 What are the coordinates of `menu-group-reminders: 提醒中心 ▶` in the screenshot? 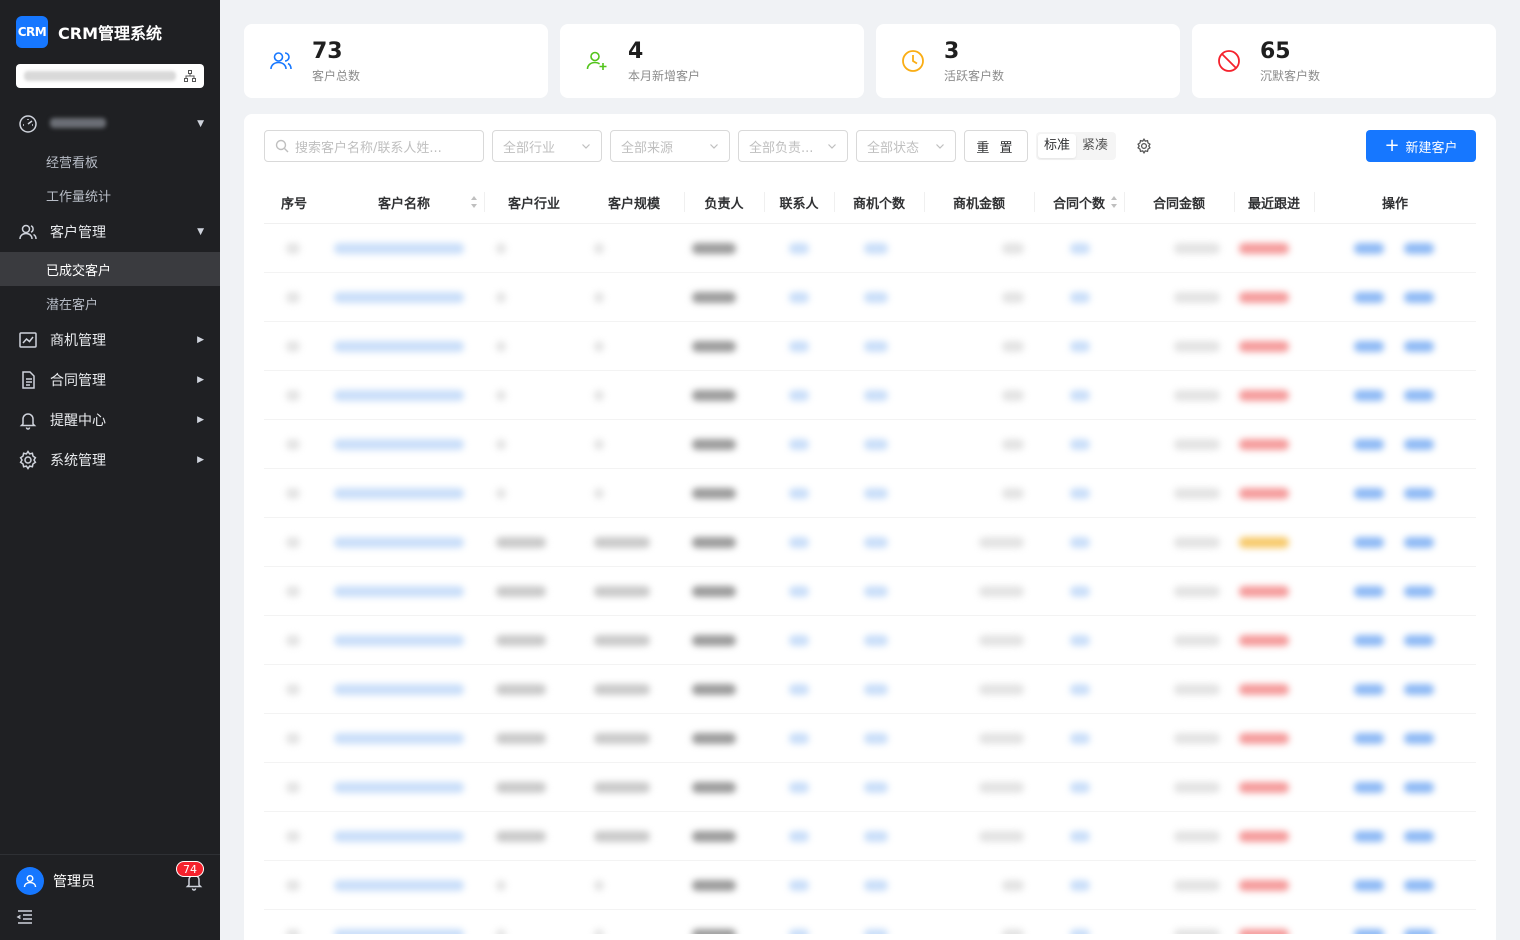 It's located at (110, 420).